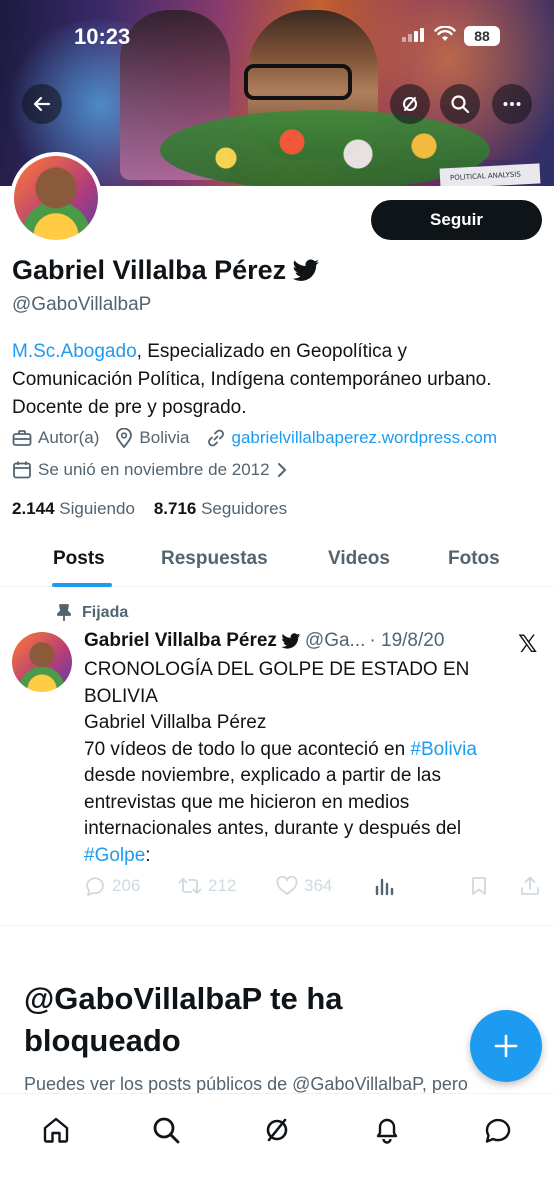 The height and width of the screenshot is (1200, 554). What do you see at coordinates (95, 886) in the screenshot?
I see `reply-icon` at bounding box center [95, 886].